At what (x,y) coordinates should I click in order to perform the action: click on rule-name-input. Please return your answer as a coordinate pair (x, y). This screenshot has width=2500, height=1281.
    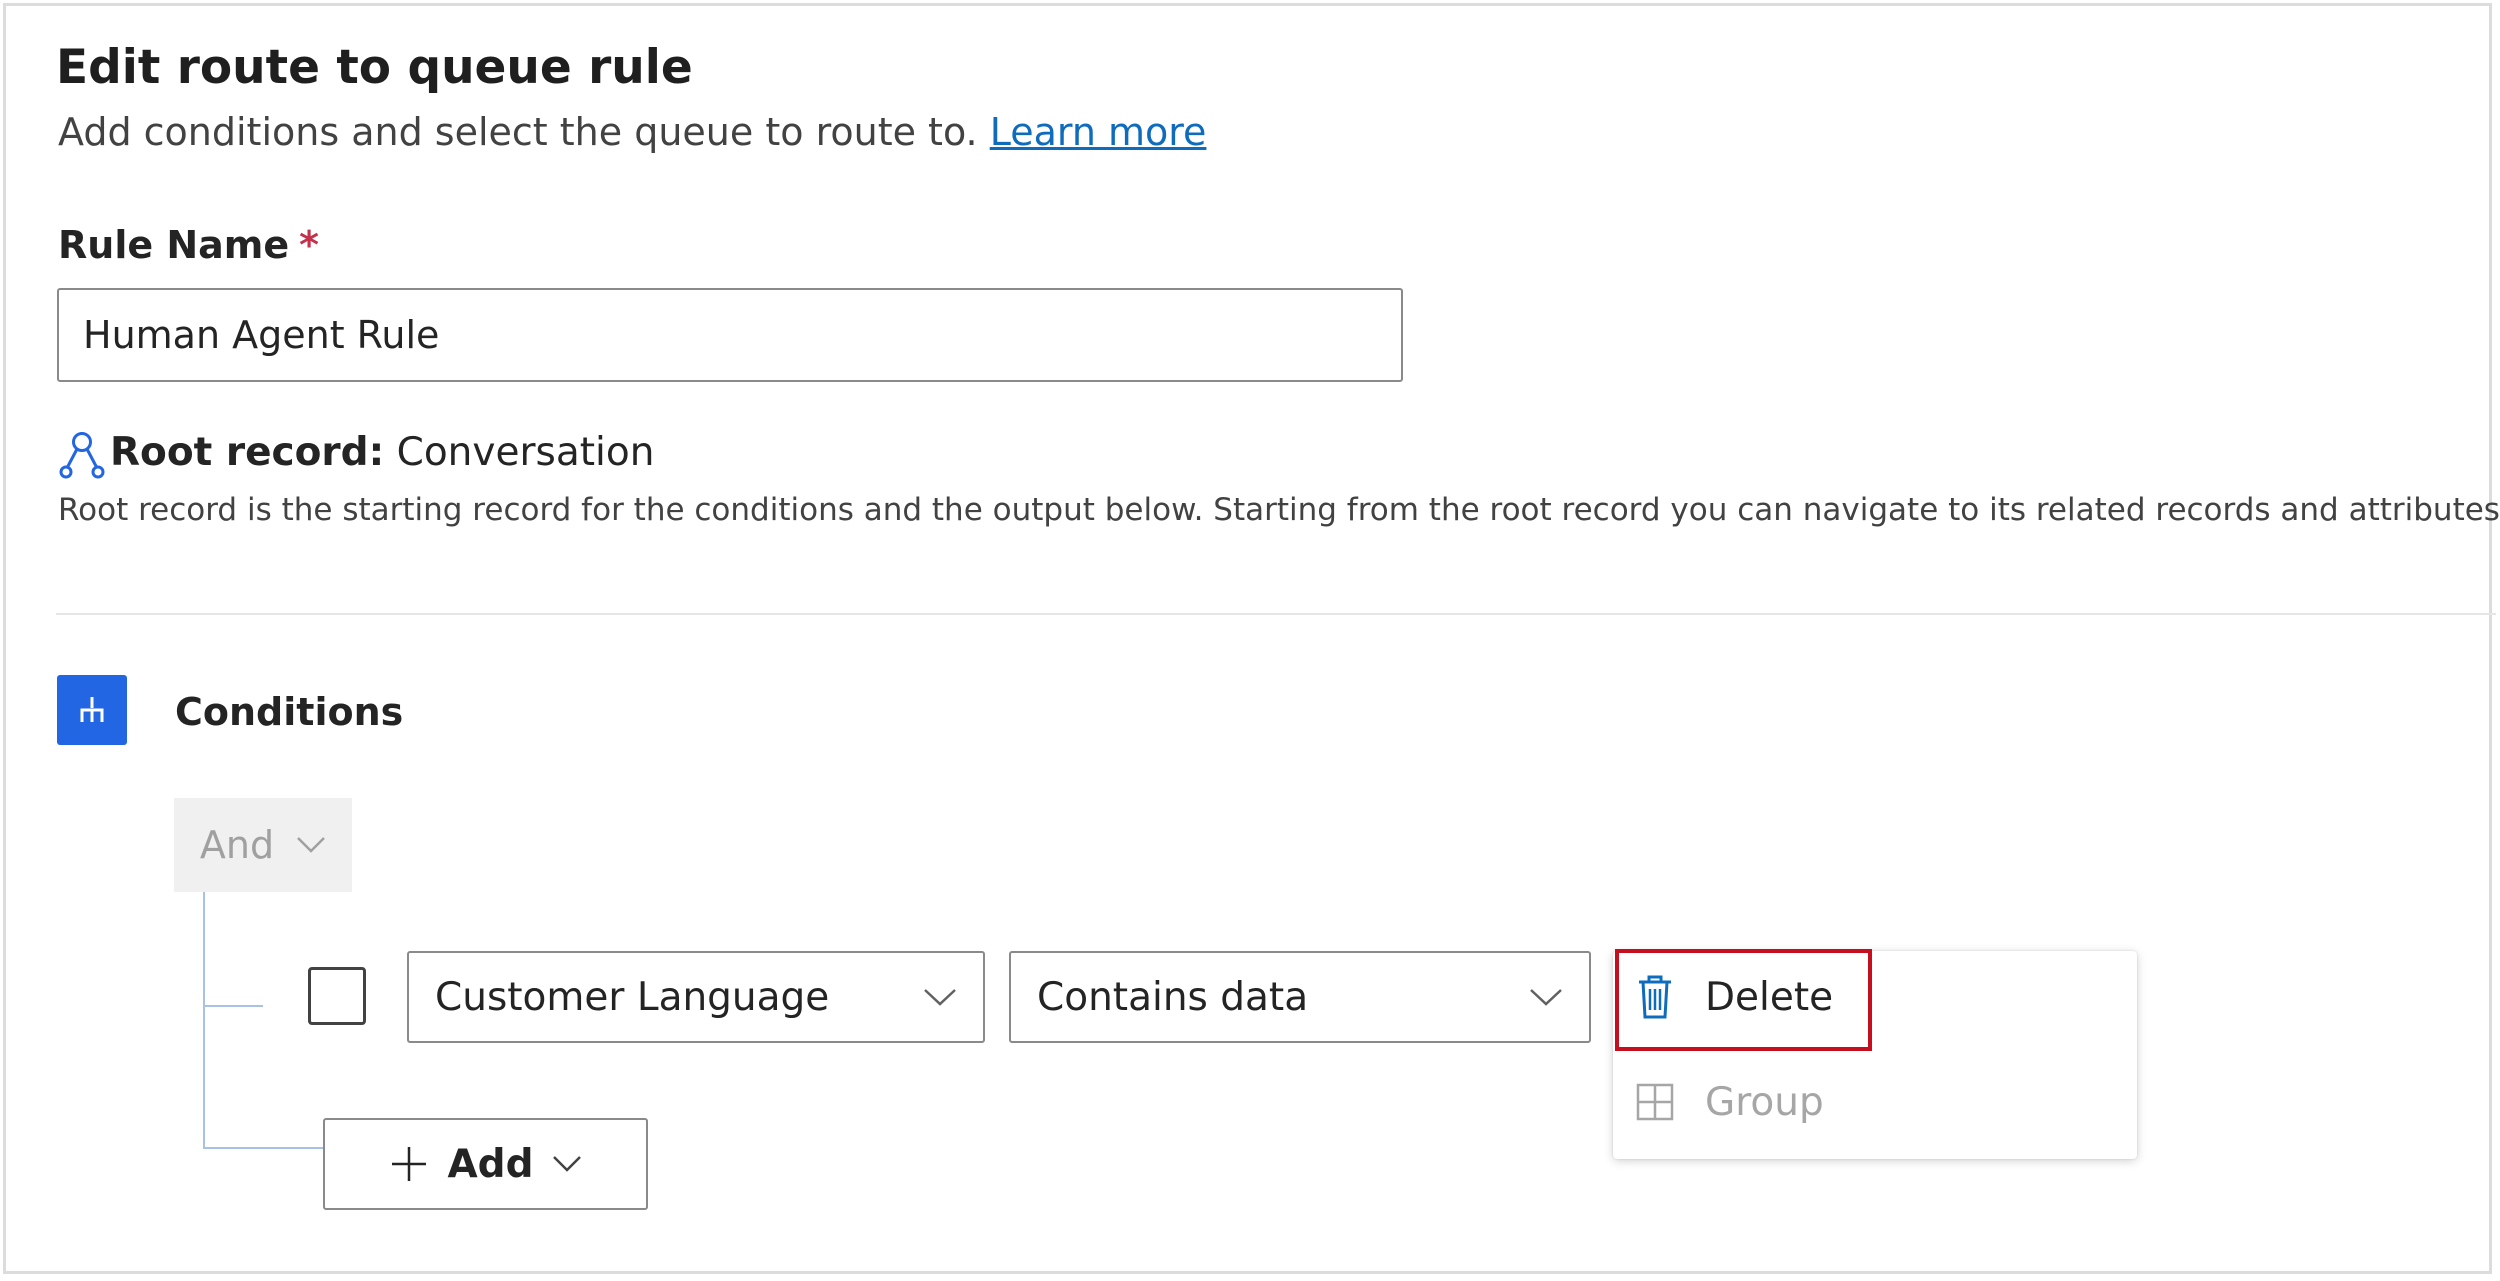
    Looking at the image, I should click on (730, 335).